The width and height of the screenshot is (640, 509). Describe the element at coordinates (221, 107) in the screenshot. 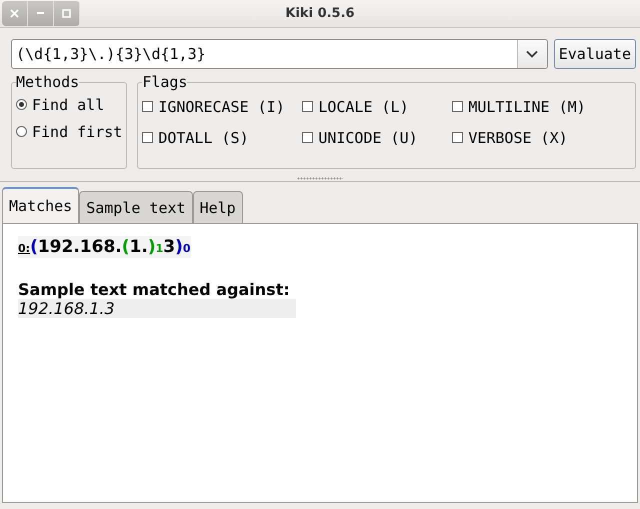

I see `checkbox-label: IGNORECASE (I)` at that location.